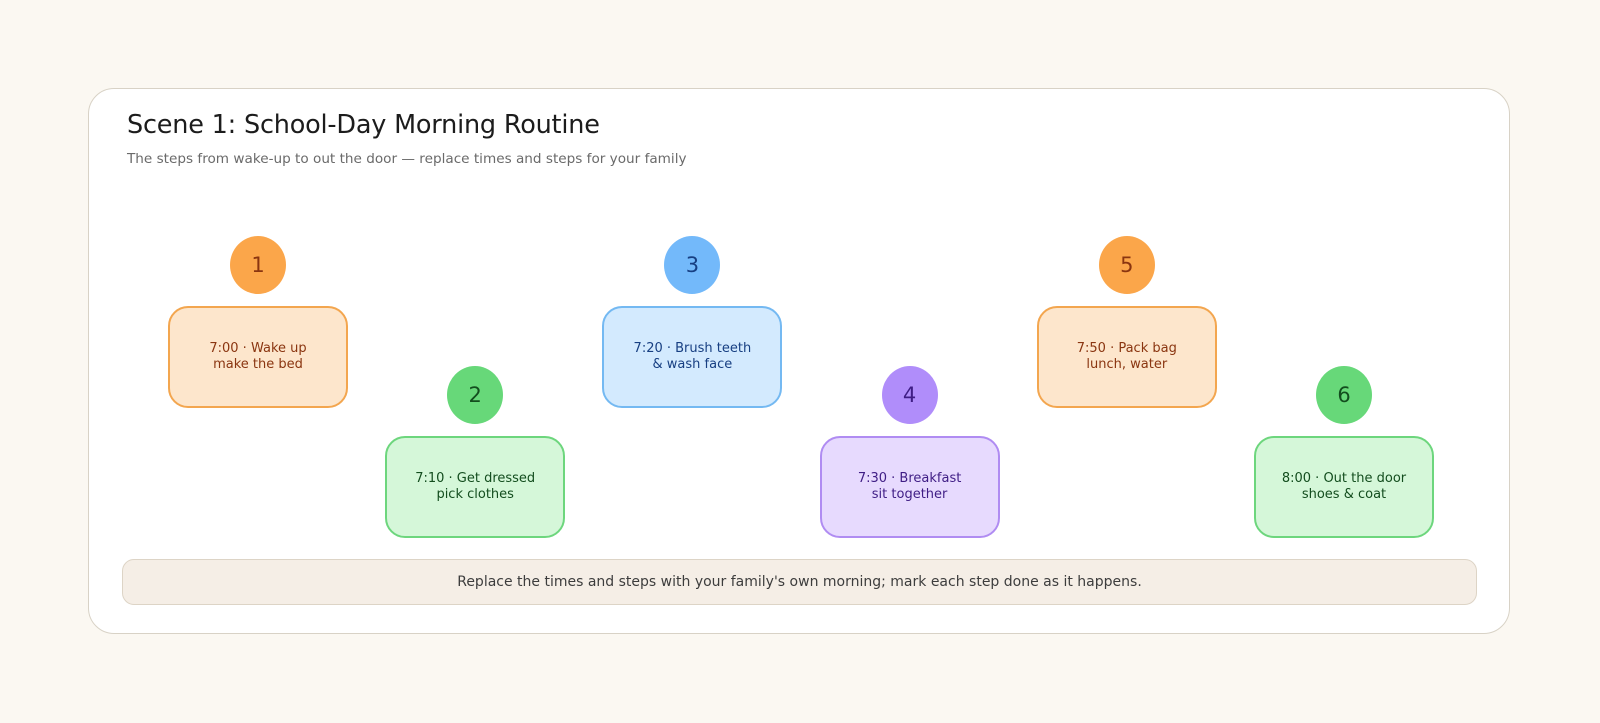 This screenshot has width=1600, height=723. What do you see at coordinates (1126, 348) in the screenshot?
I see `step-time-label: 7:50 · Pack bag` at bounding box center [1126, 348].